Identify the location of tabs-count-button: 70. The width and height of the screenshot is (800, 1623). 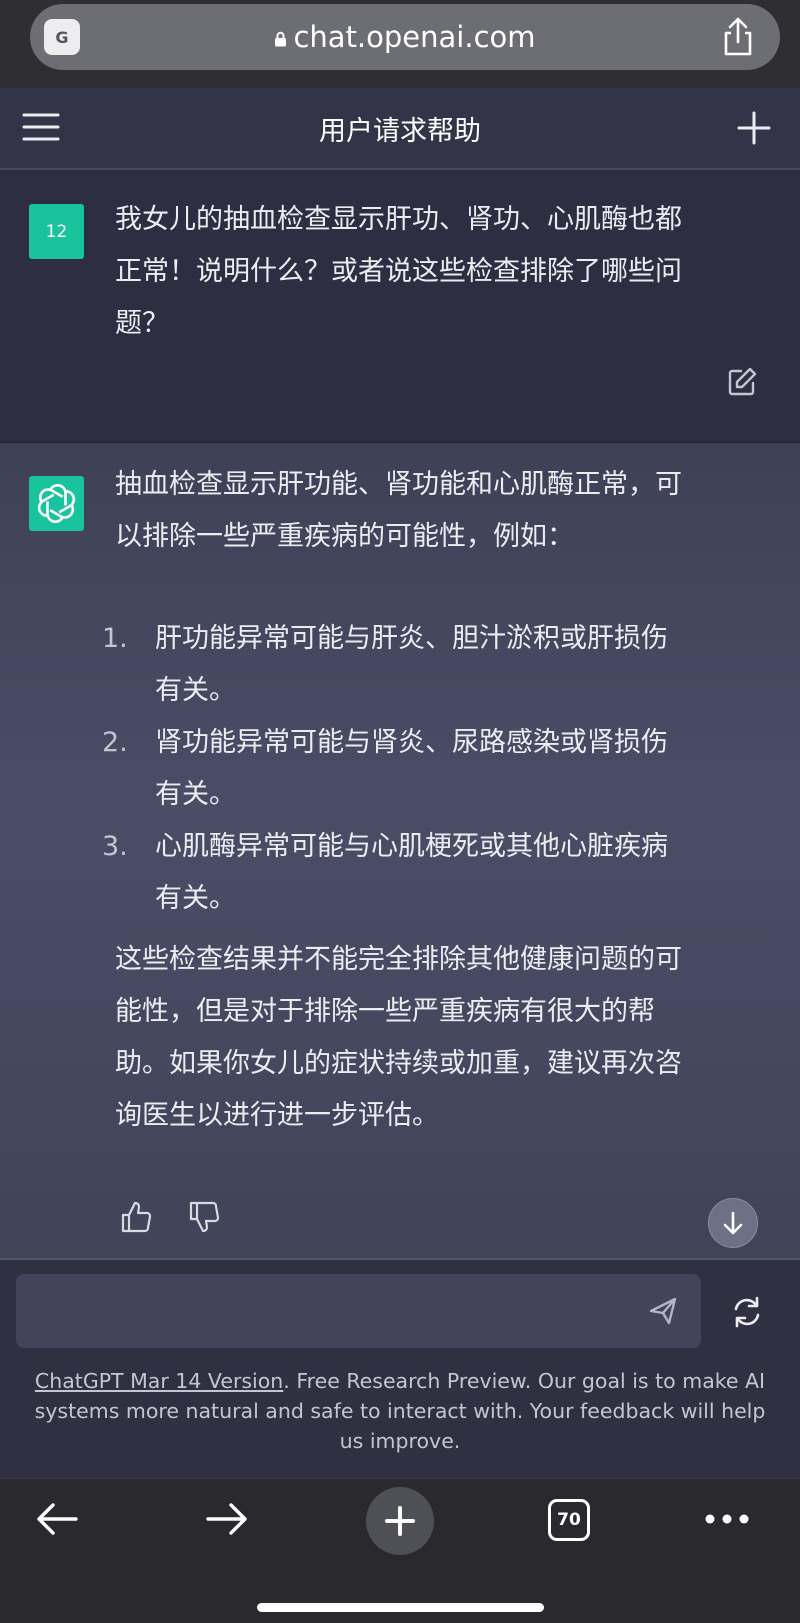
(569, 1520).